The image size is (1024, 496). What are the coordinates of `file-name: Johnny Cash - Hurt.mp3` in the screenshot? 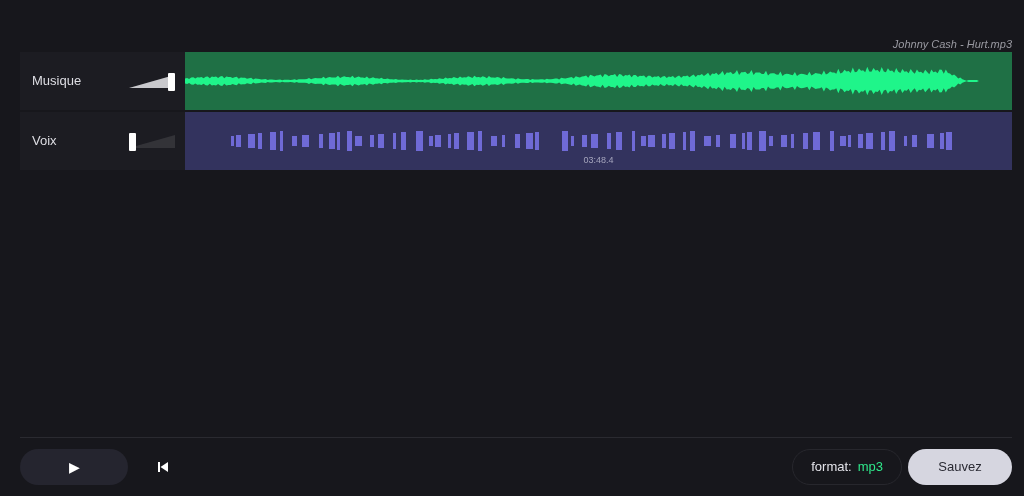 It's located at (951, 44).